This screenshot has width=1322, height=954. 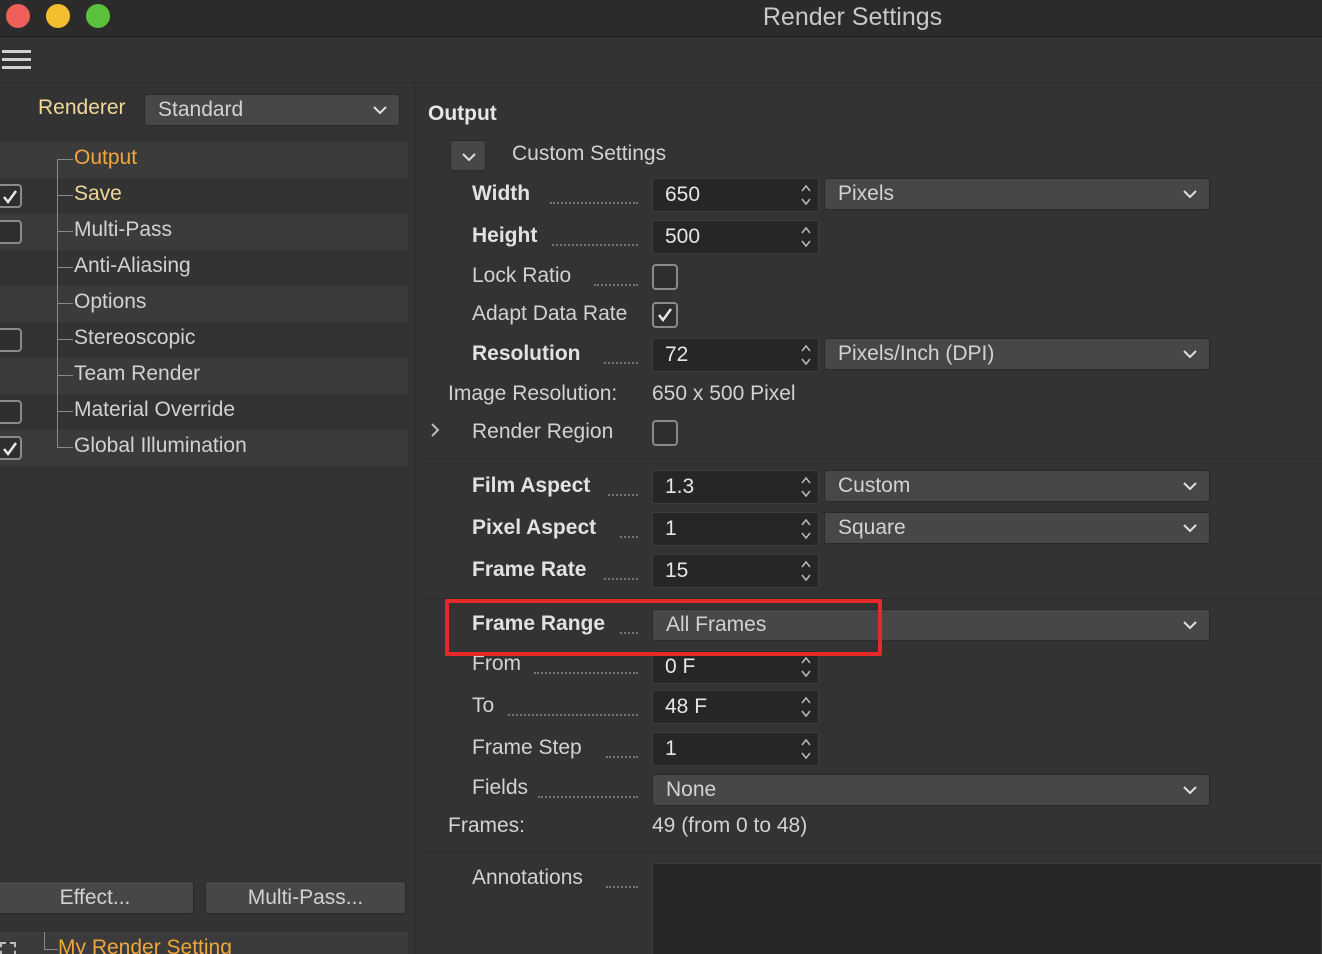 I want to click on width-unit-dropdown: Pixels, so click(x=1017, y=194).